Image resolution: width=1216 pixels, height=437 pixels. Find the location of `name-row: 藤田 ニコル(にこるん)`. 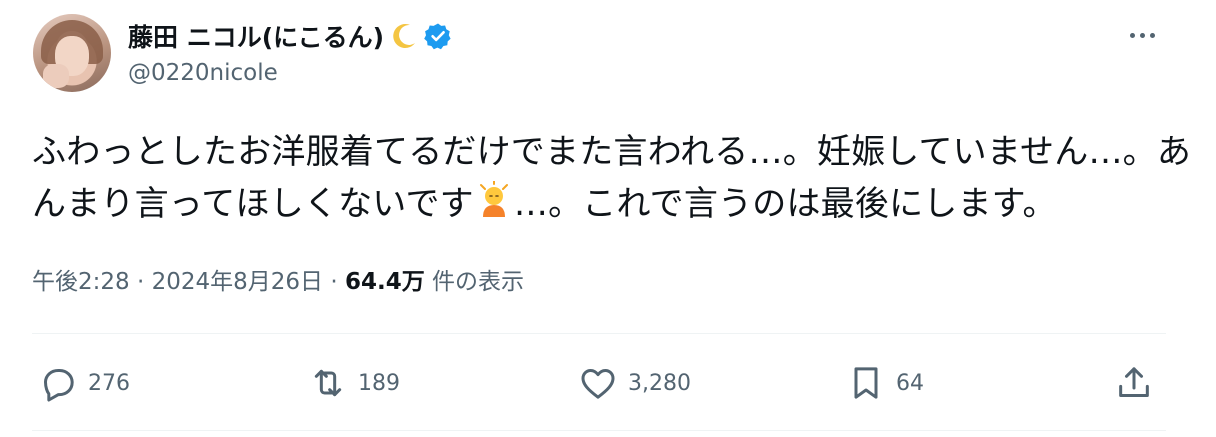

name-row: 藤田 ニコル(にこるん) is located at coordinates (290, 36).